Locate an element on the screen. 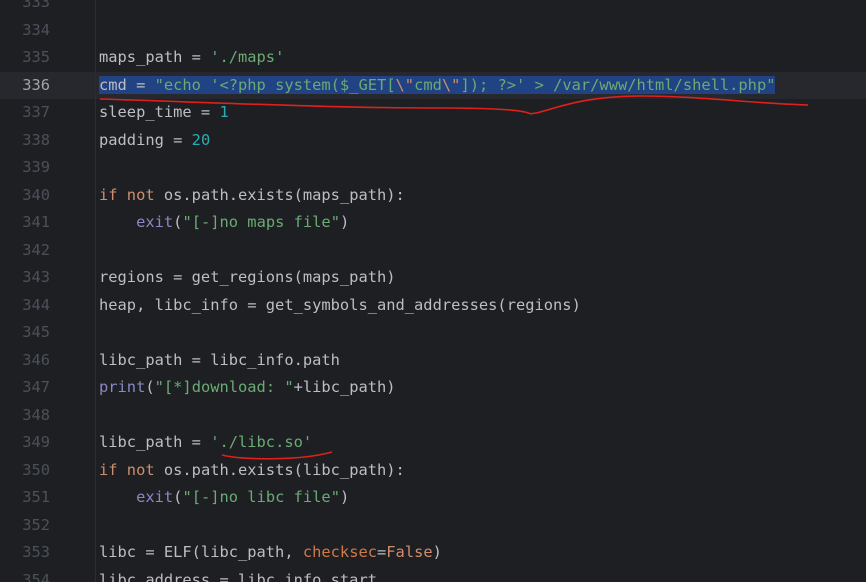 This screenshot has height=582, width=866. code-line: 353 libc = ELF(libc_path, checksec=False) is located at coordinates (433, 553).